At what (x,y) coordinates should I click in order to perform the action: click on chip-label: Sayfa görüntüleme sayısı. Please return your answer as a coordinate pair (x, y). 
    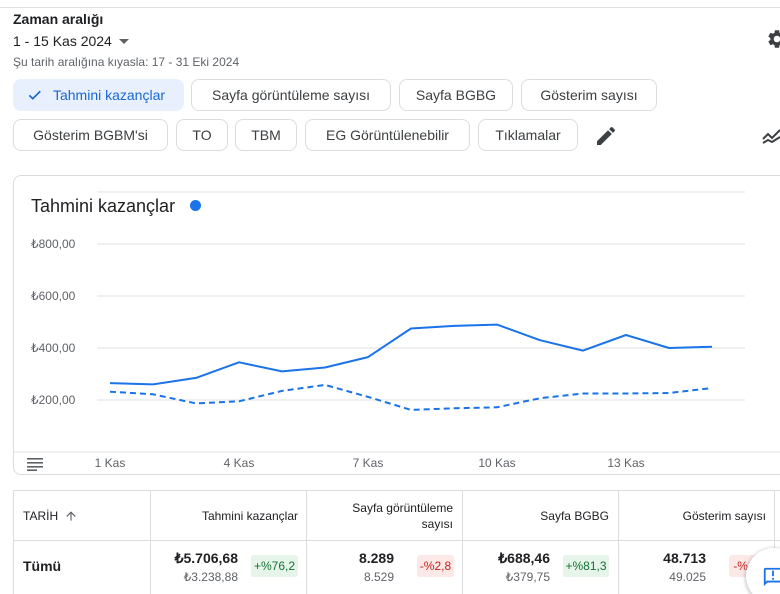
    Looking at the image, I should click on (291, 95).